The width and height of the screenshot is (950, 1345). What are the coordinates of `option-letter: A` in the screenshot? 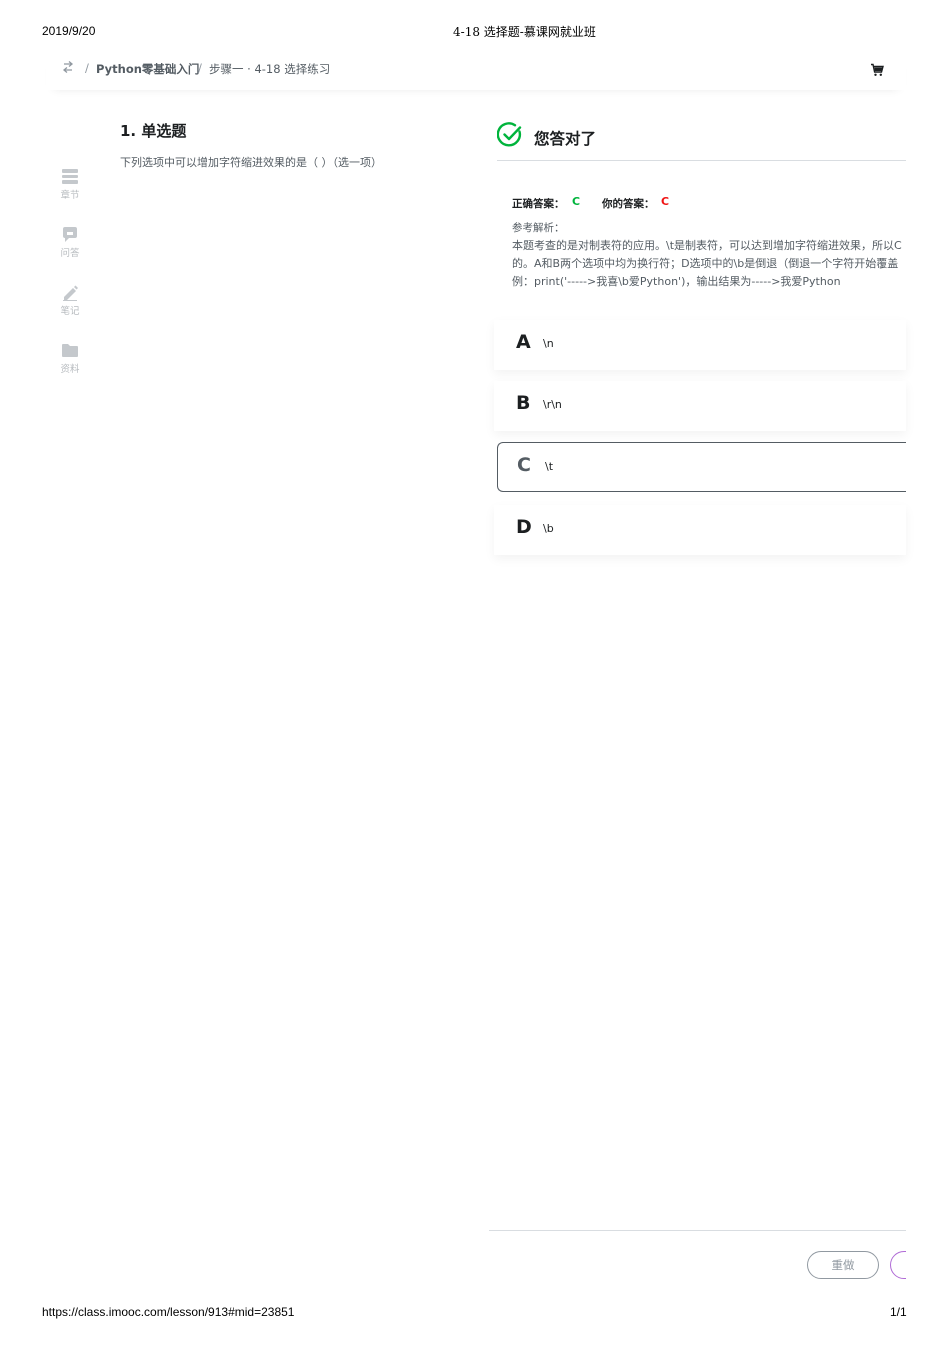 It's located at (523, 342).